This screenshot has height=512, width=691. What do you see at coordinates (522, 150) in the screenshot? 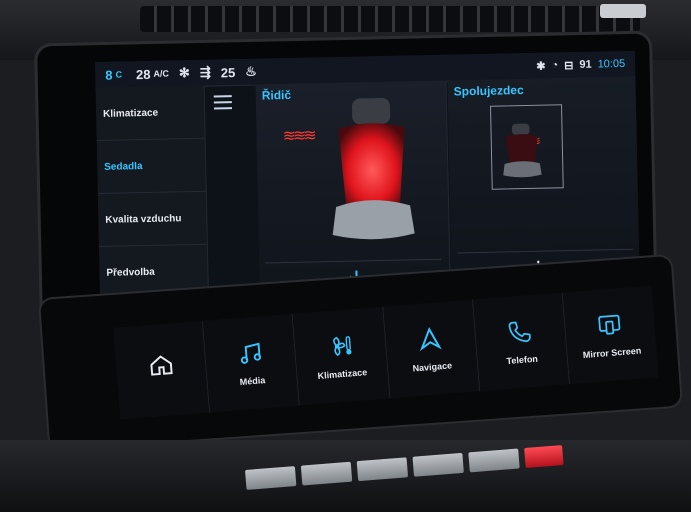
I see `passenger-seat-graphic` at bounding box center [522, 150].